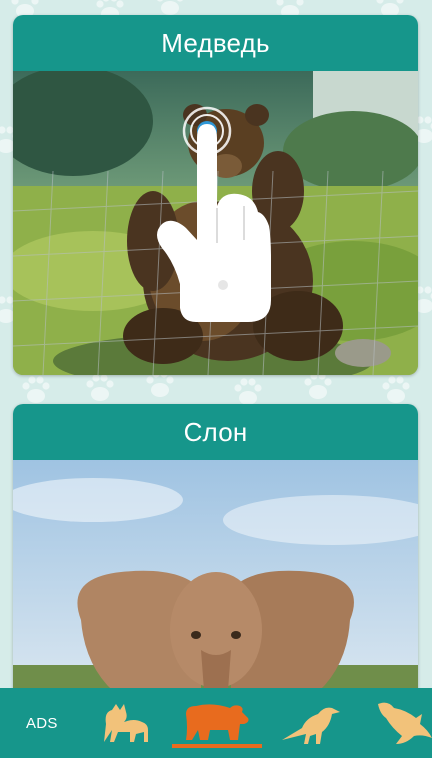 The height and width of the screenshot is (758, 432). Describe the element at coordinates (214, 214) in the screenshot. I see `tap-hand-icon` at that location.